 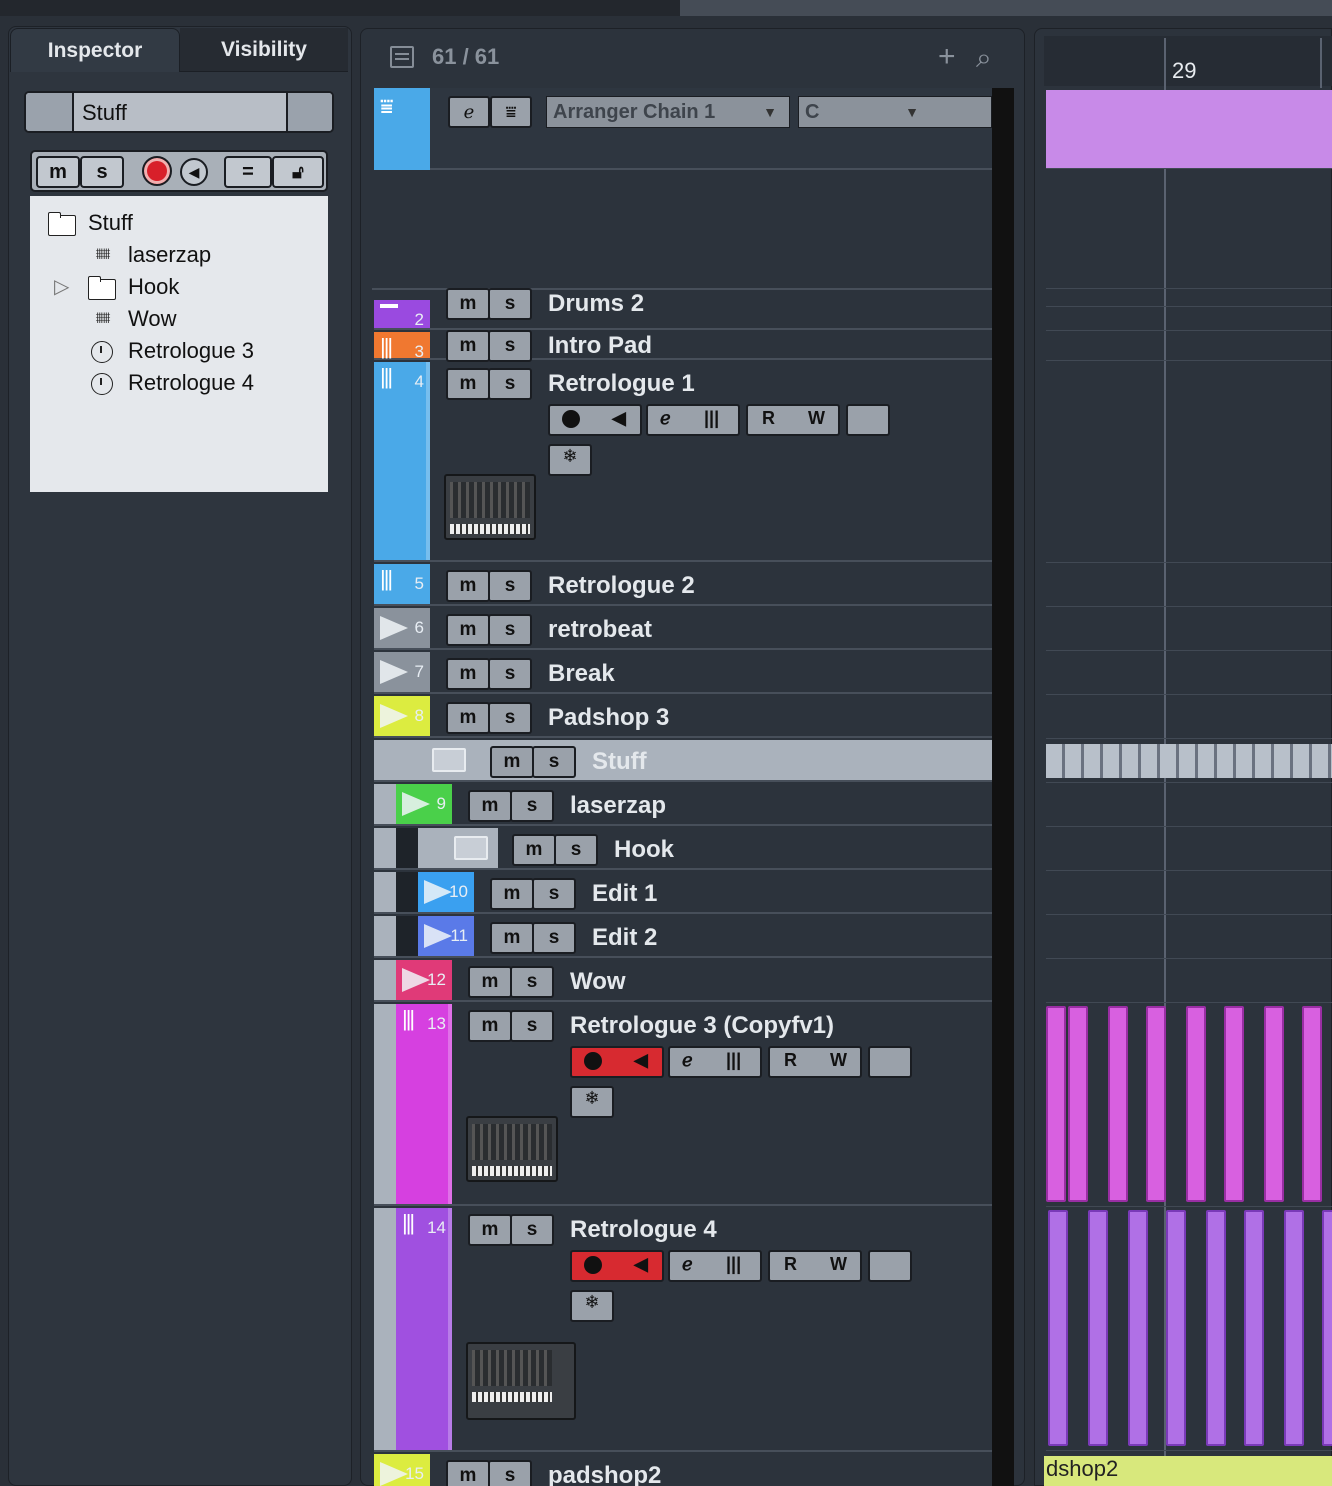 What do you see at coordinates (683, 761) in the screenshot?
I see `track-row: m s Stuff` at bounding box center [683, 761].